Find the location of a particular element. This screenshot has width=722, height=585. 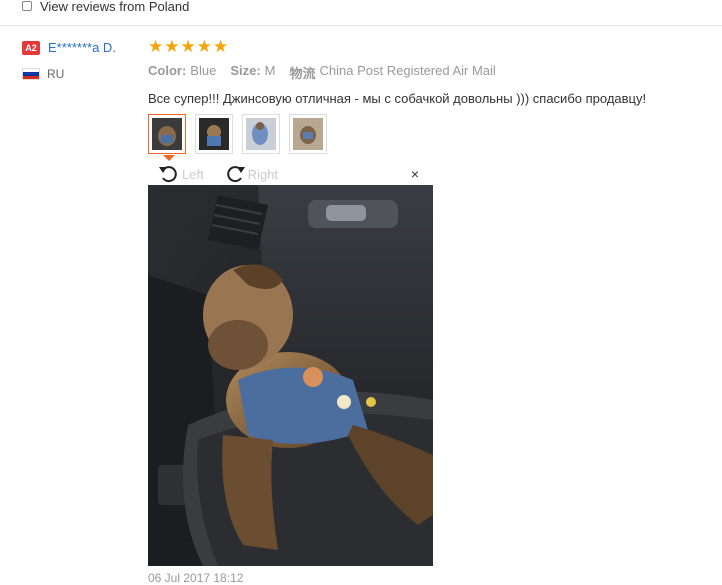

filter-label: View reviews from Poland is located at coordinates (115, 7).